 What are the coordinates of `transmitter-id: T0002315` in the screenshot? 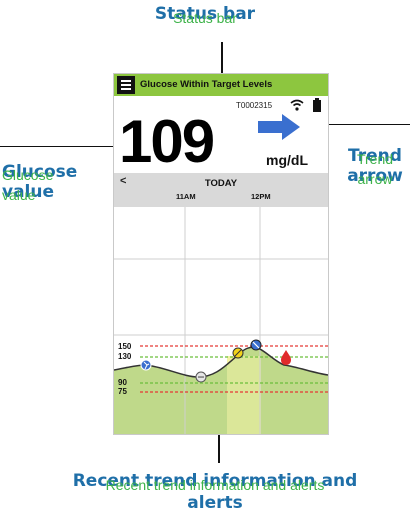 It's located at (254, 105).